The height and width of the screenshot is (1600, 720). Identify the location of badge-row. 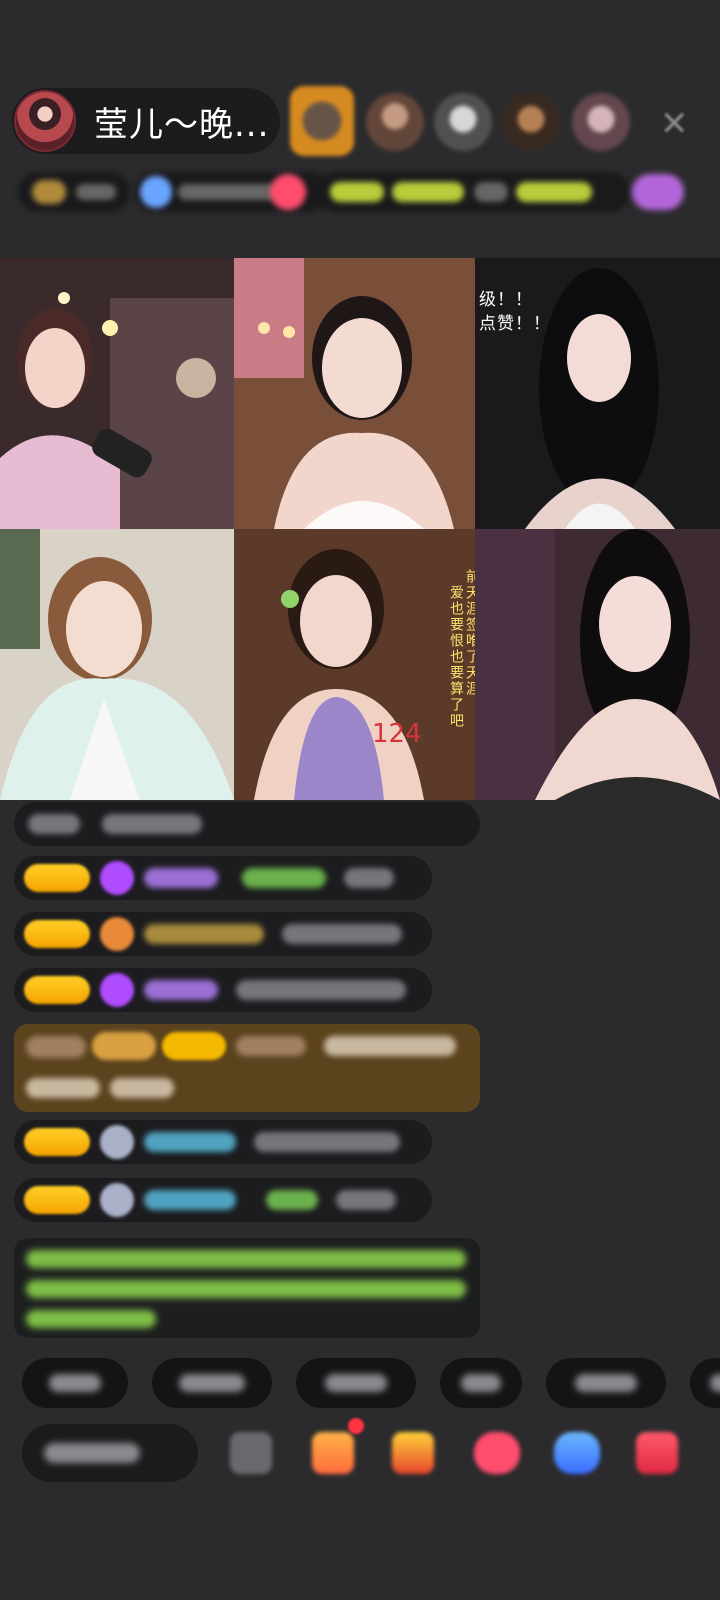
(353, 192).